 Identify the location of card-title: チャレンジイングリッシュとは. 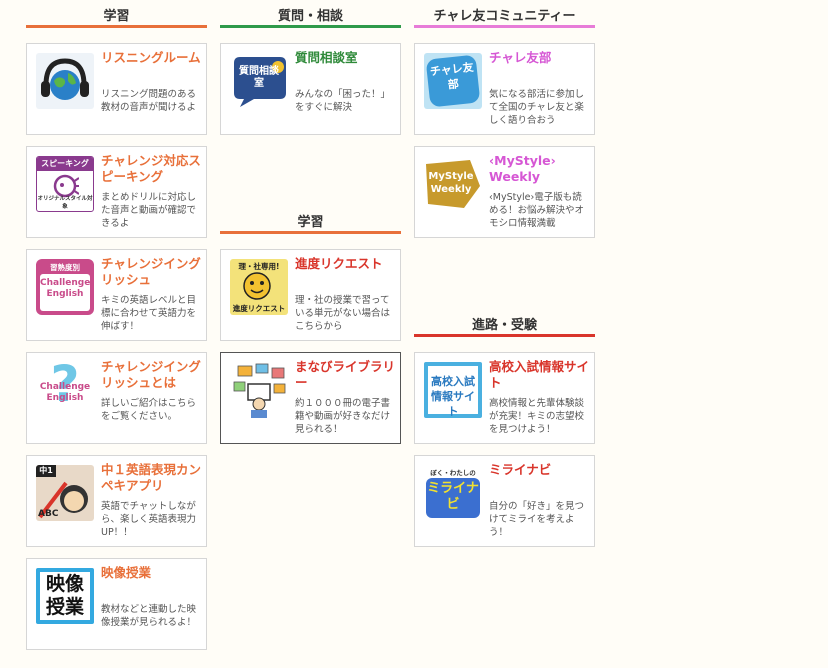
(151, 374).